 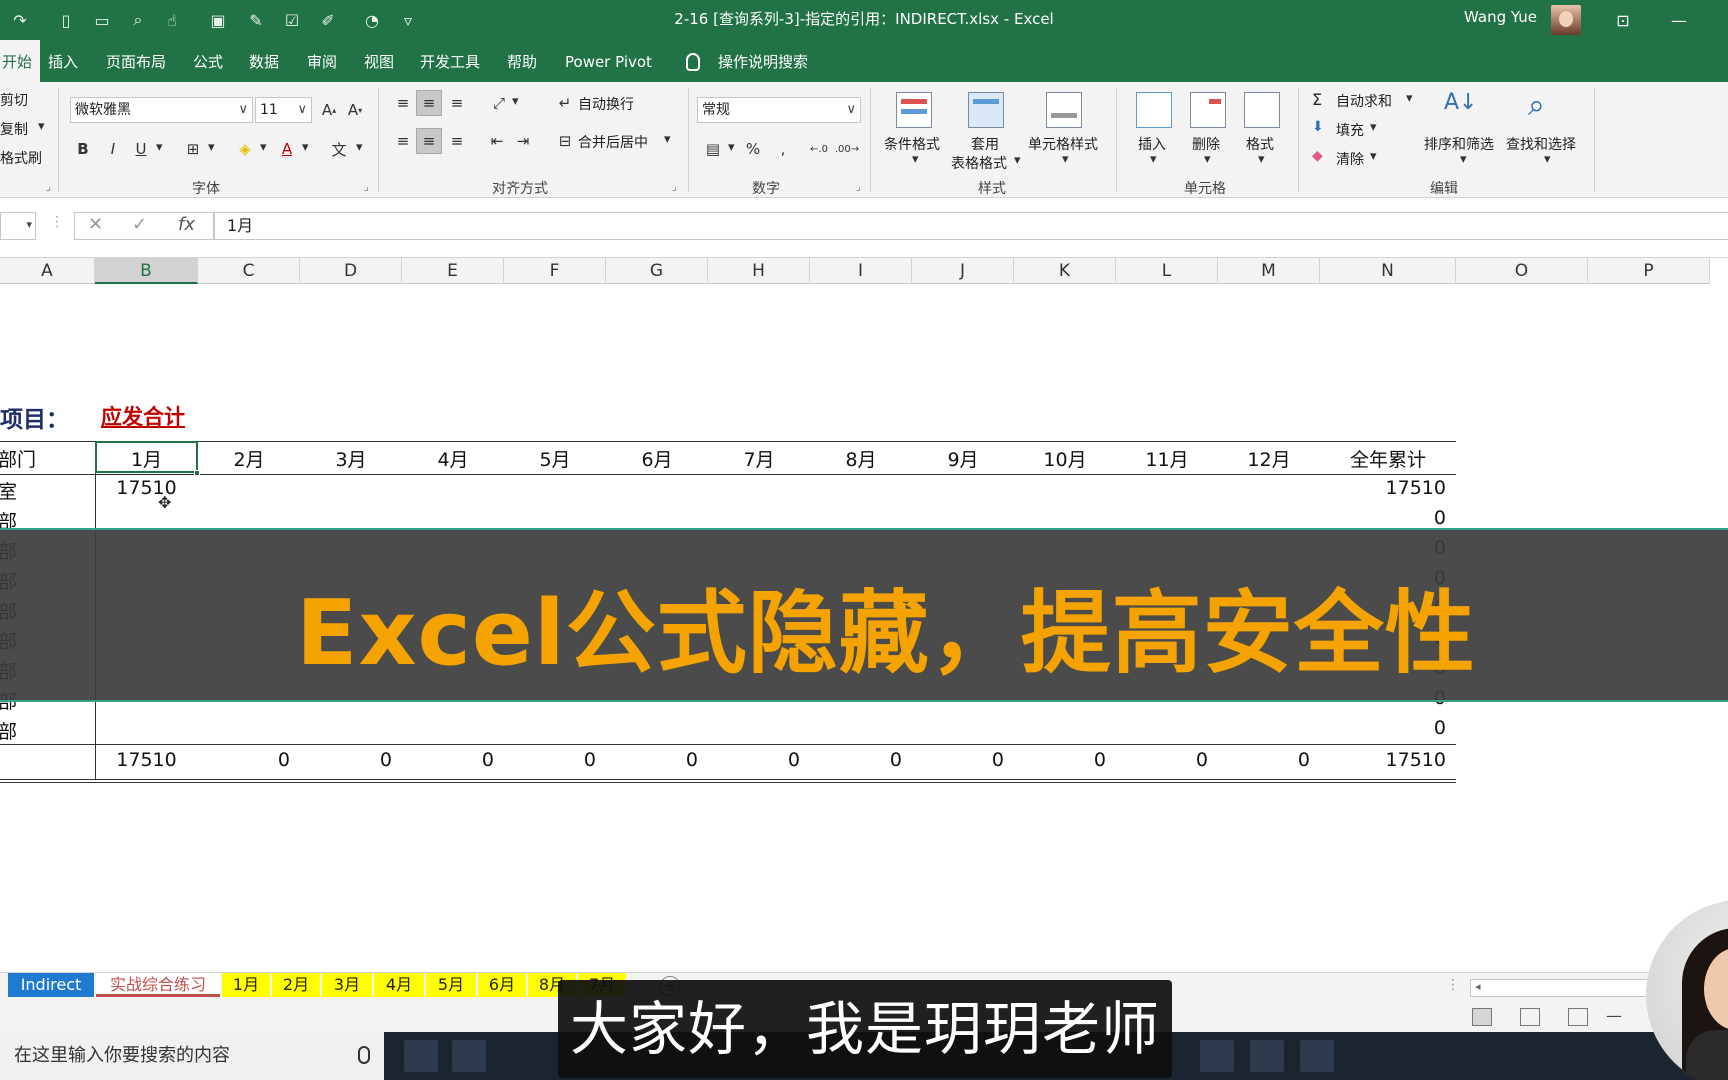 What do you see at coordinates (1154, 110) in the screenshot?
I see `insert-cells-icon` at bounding box center [1154, 110].